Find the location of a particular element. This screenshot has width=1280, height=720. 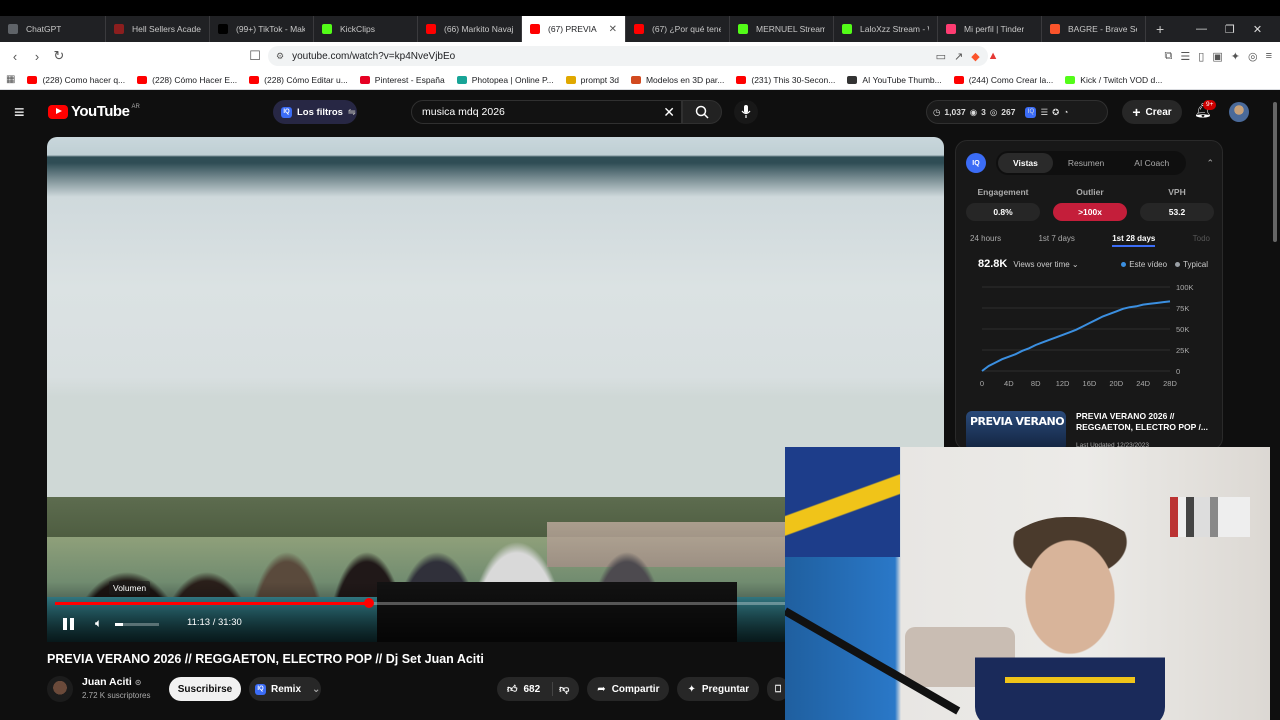

browser-tab: (67) ¿Por qué tenem is located at coordinates (678, 29).